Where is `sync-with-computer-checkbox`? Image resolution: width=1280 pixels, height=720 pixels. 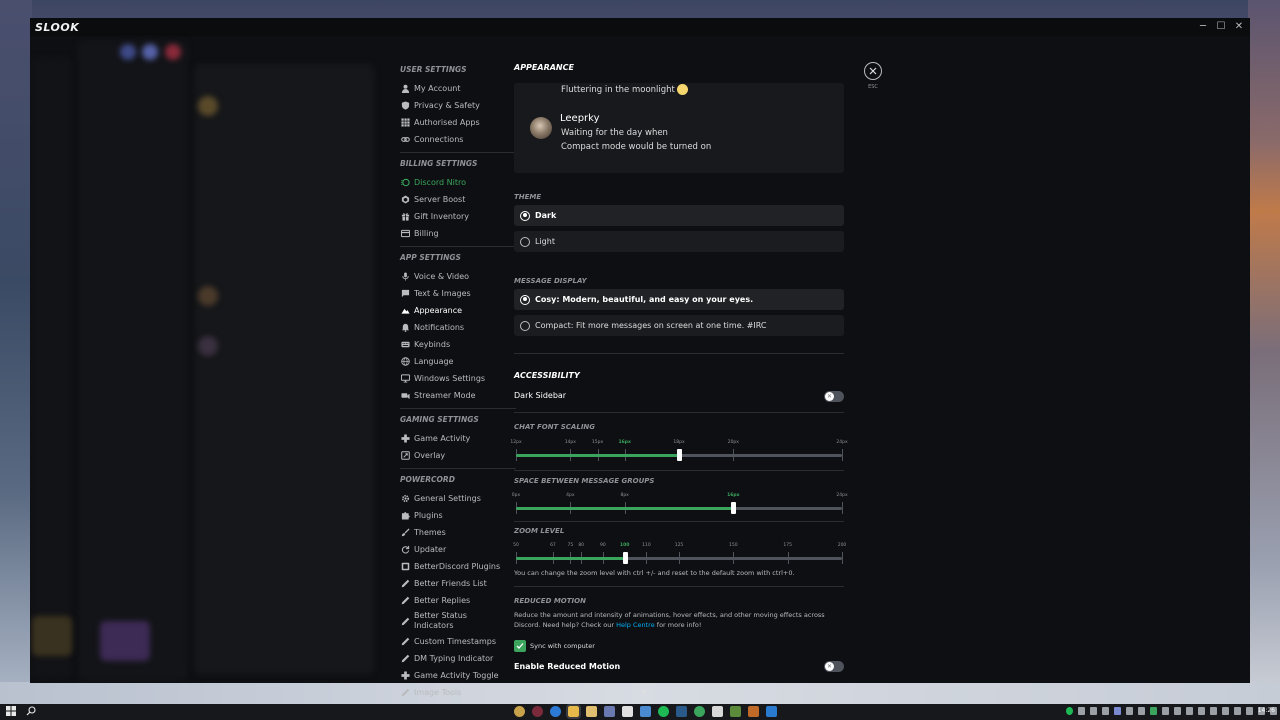
sync-with-computer-checkbox is located at coordinates (520, 646).